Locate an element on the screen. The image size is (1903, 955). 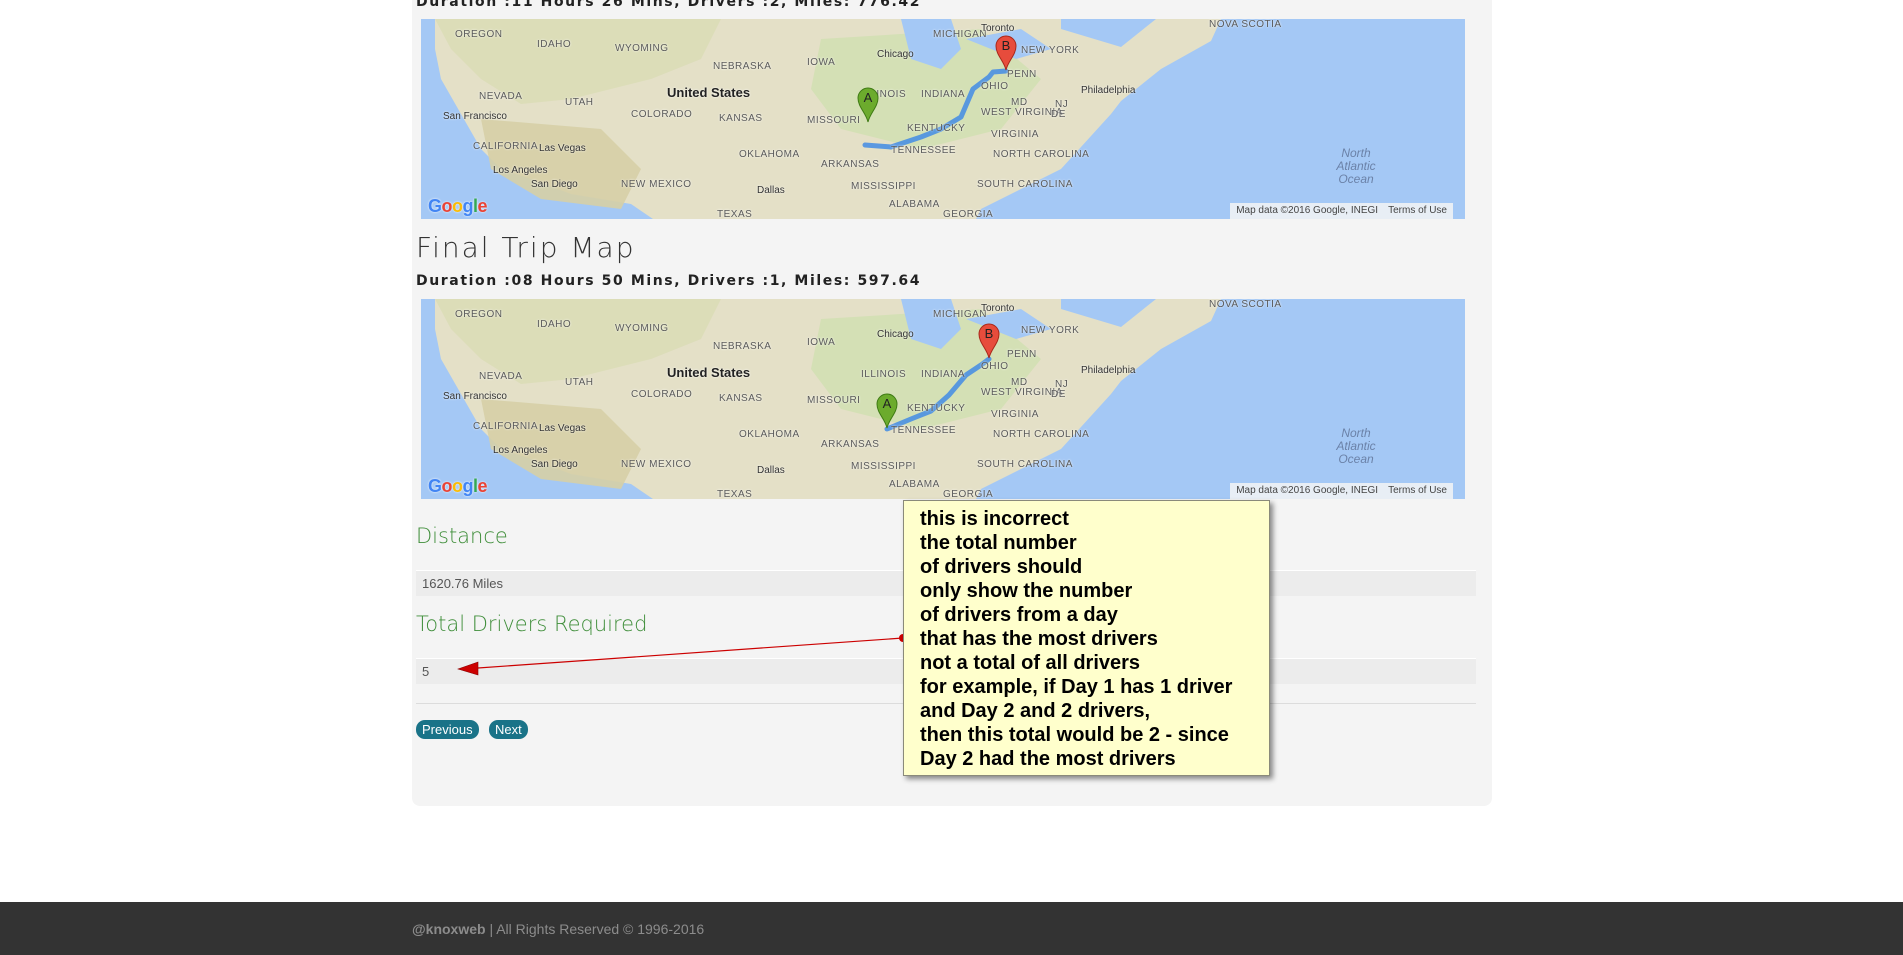
note-line: and Day 2 and 2 drivers, is located at coordinates (1035, 711).